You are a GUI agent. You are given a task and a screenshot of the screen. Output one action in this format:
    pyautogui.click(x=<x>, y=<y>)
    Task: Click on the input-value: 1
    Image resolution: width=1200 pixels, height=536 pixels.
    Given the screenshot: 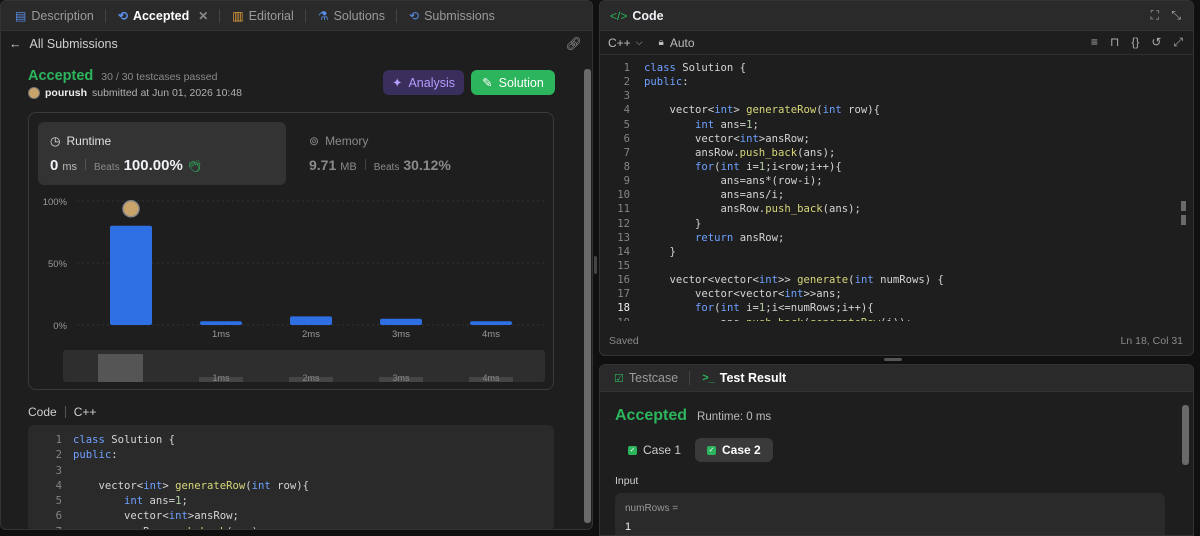 What is the action you would take?
    pyautogui.click(x=628, y=527)
    